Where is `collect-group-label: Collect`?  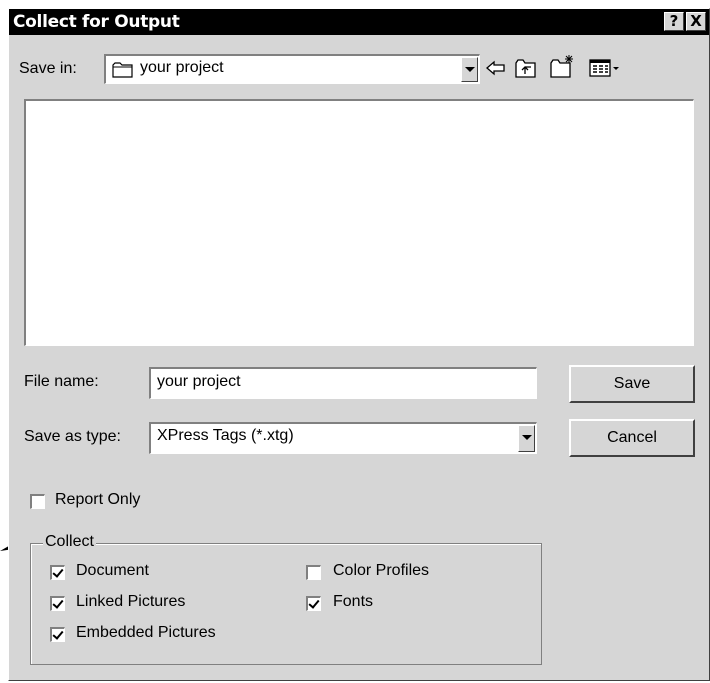
collect-group-label: Collect is located at coordinates (69, 542).